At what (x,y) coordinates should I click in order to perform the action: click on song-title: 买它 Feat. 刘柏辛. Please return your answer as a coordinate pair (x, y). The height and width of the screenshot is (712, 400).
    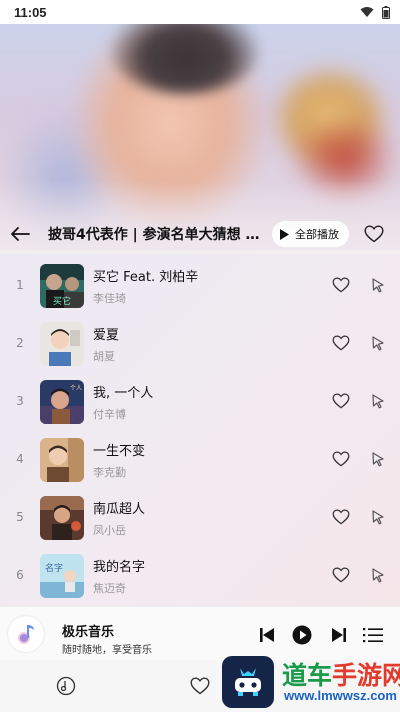
    Looking at the image, I should click on (146, 277).